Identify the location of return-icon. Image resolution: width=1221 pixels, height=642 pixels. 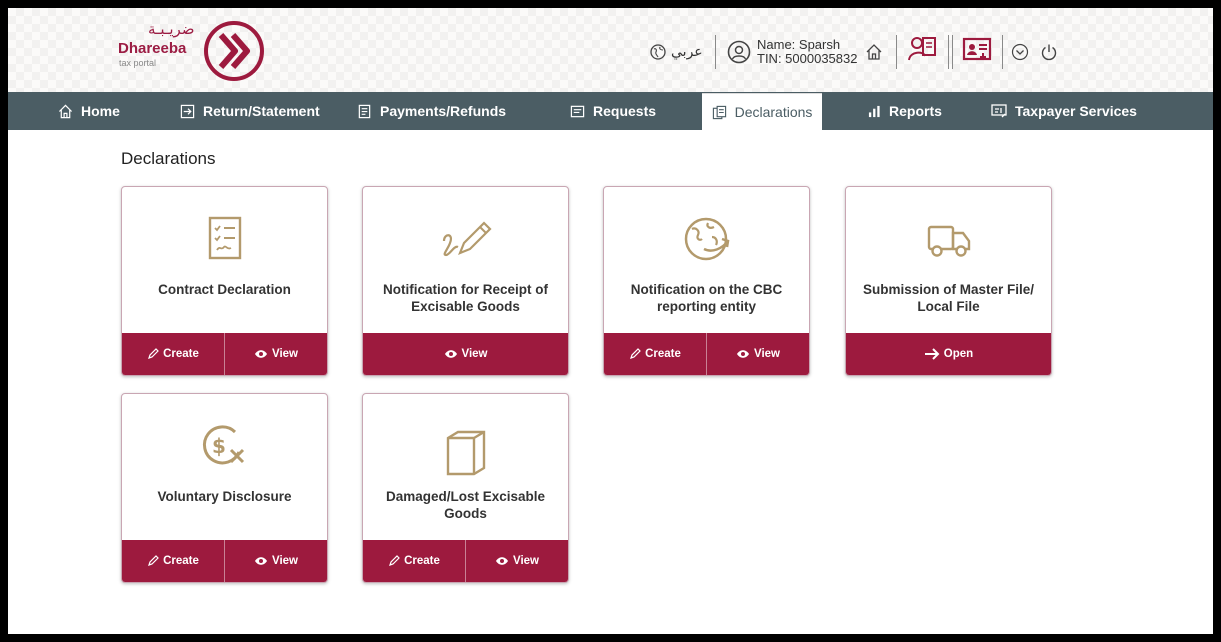
(187, 111).